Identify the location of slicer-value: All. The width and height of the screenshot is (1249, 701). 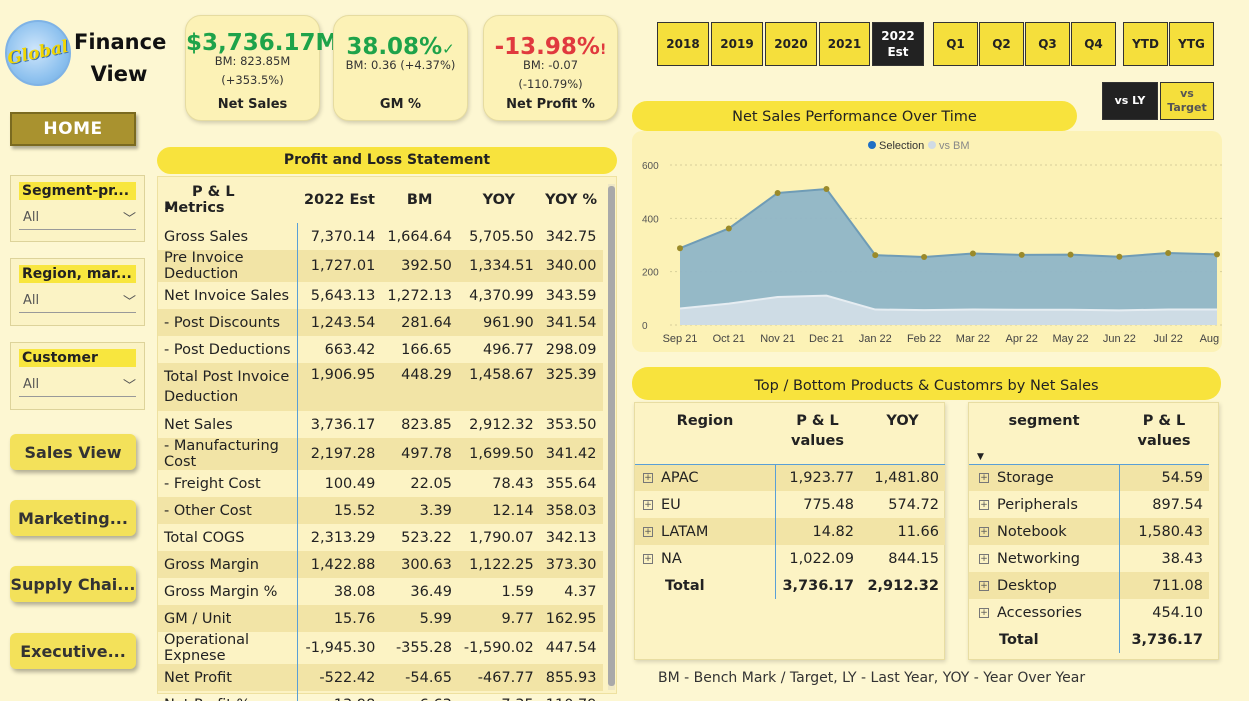
(31, 300).